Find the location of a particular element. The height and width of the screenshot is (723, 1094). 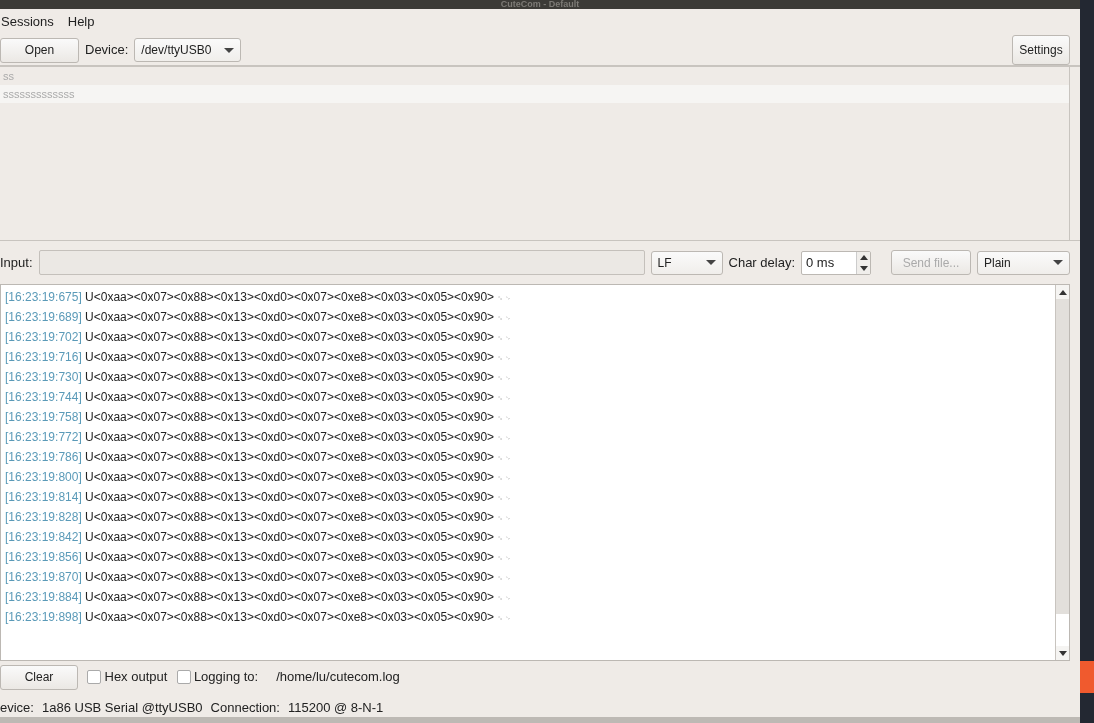

input-field is located at coordinates (341, 262).